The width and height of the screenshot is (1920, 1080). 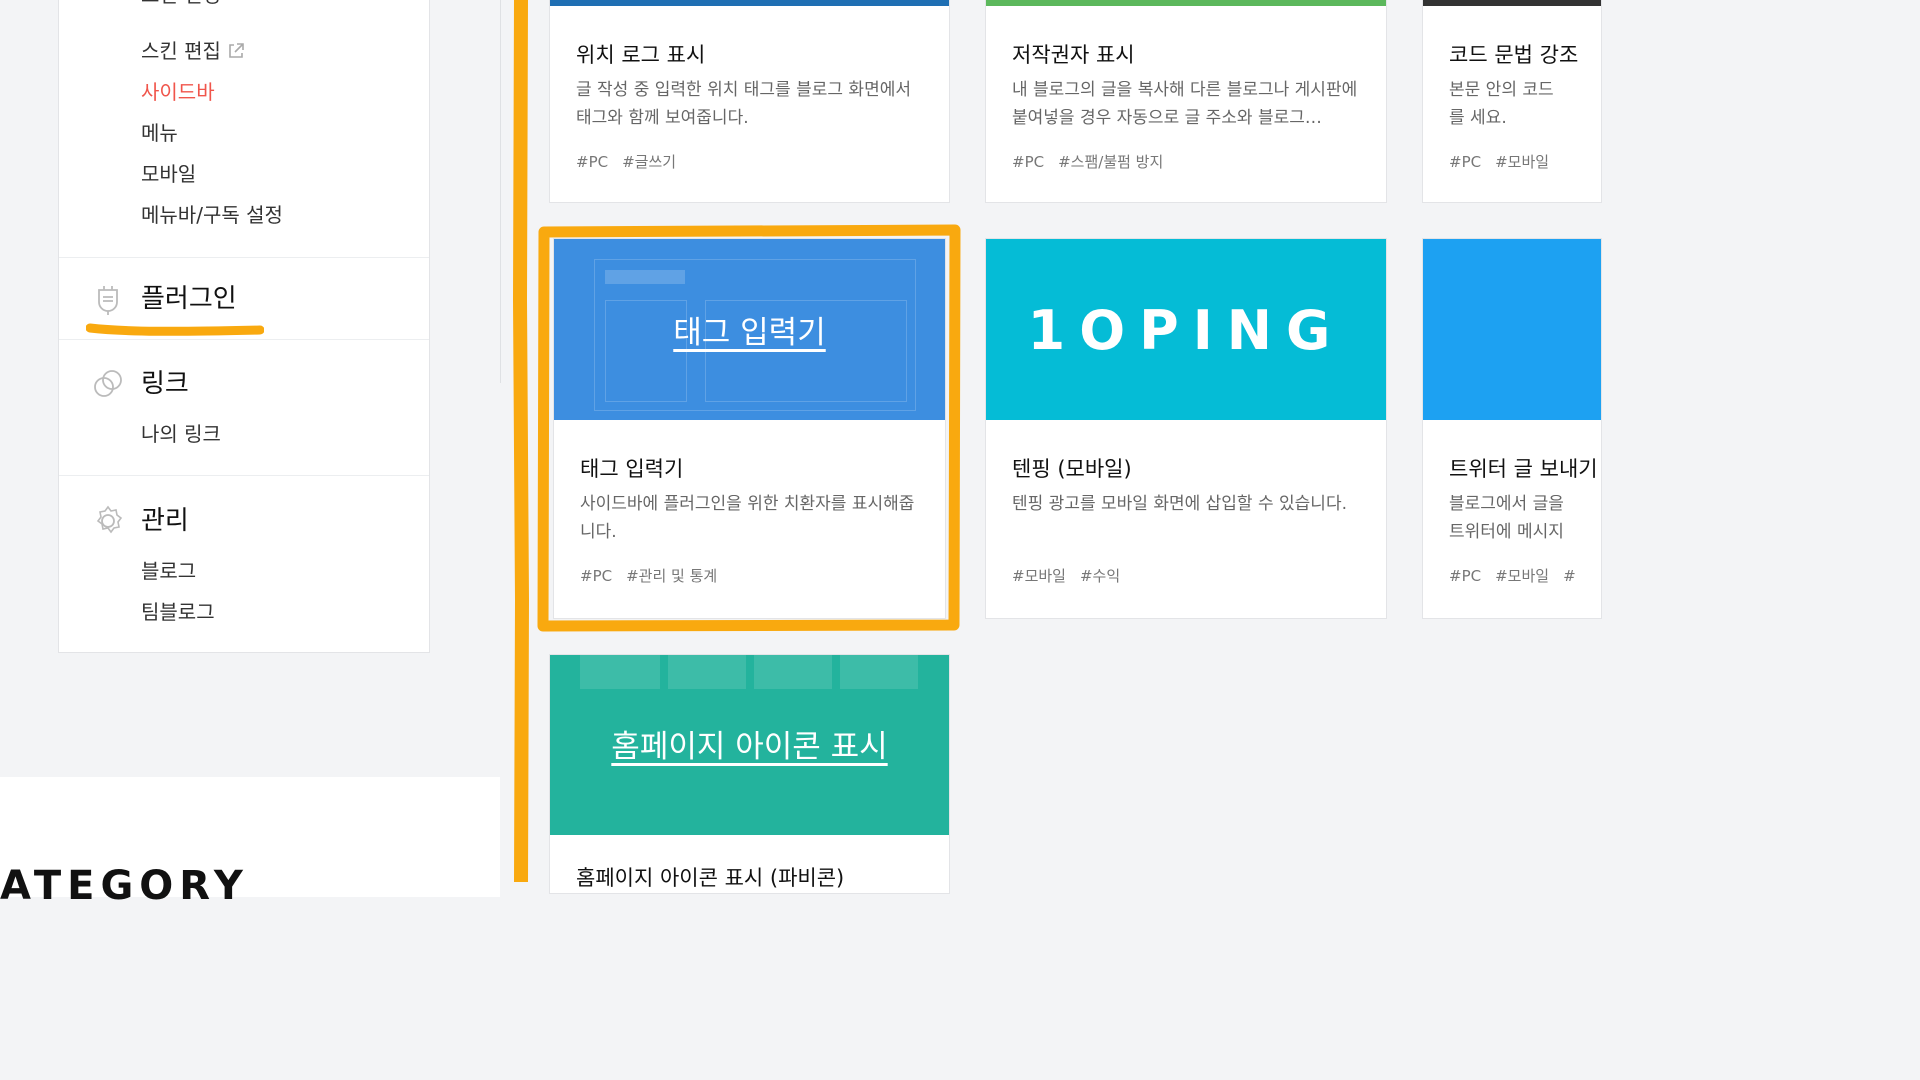 I want to click on card-banner: 1OPING, so click(x=1186, y=329).